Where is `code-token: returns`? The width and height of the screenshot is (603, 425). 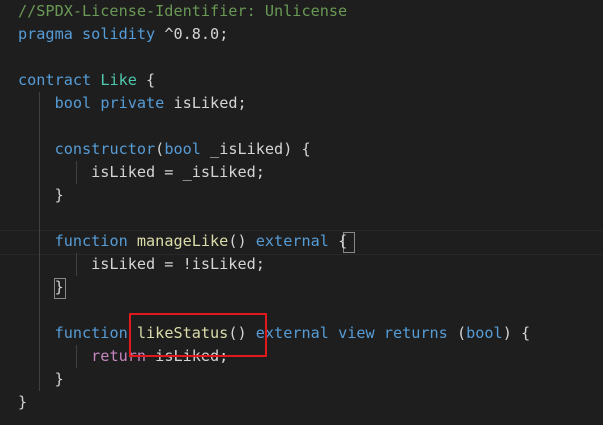 code-token: returns is located at coordinates (415, 333).